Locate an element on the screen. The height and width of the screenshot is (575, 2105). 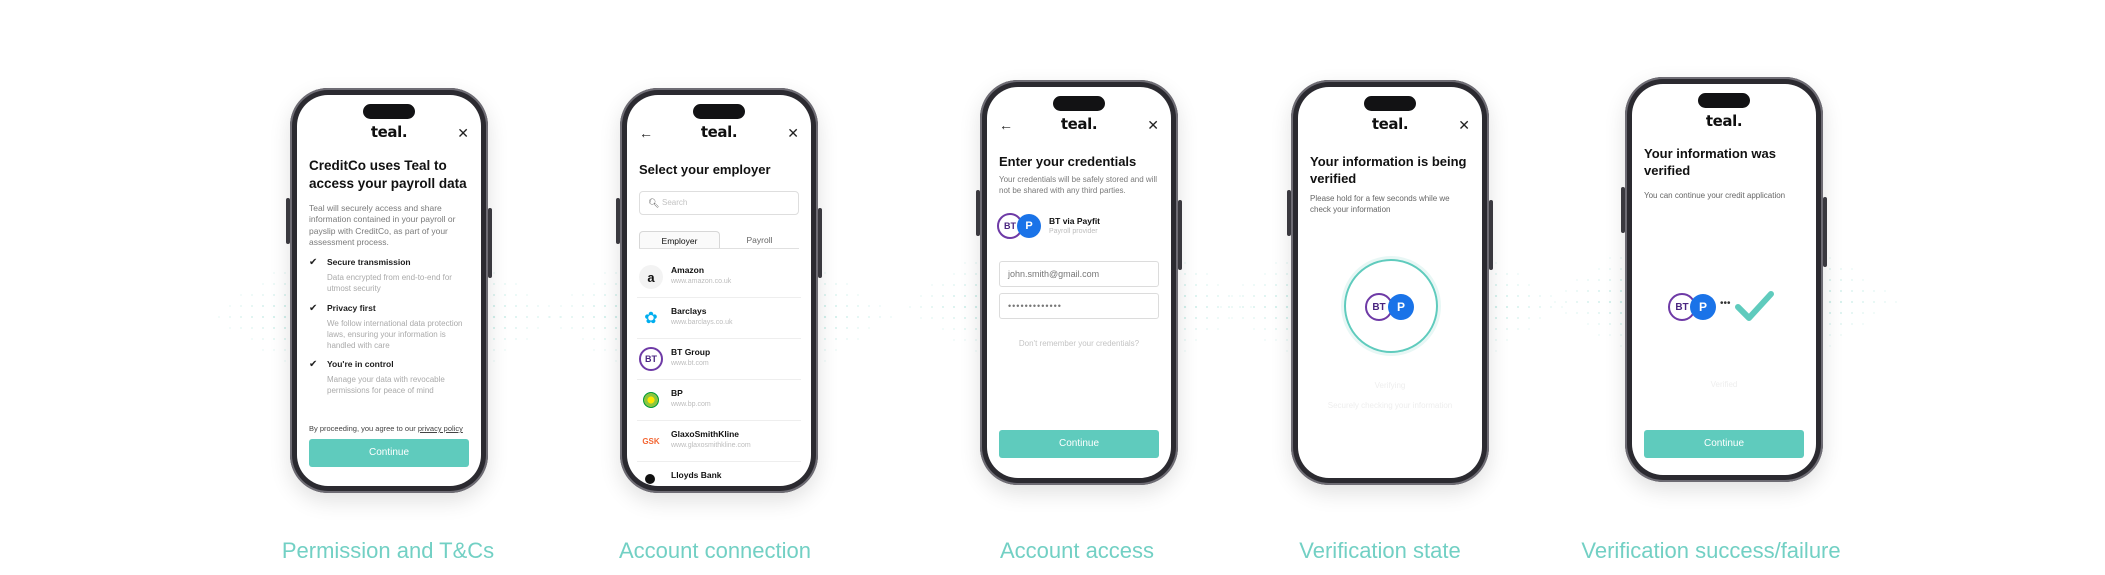
list-item: Lloyds Bank is located at coordinates (719, 474).